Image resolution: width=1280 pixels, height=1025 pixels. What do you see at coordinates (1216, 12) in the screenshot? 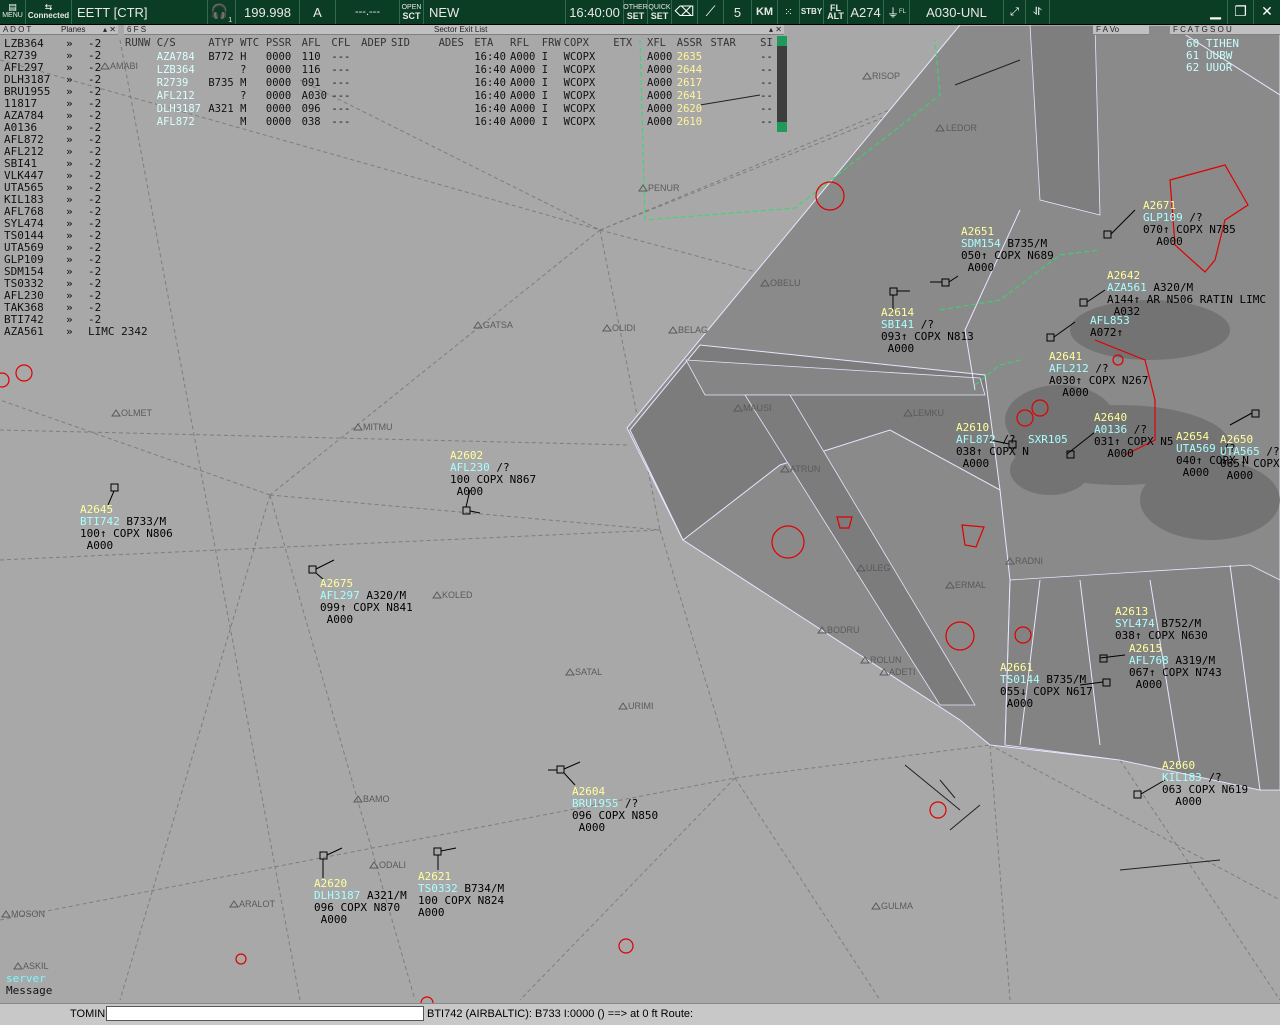
I see `minimize-button: ▁` at bounding box center [1216, 12].